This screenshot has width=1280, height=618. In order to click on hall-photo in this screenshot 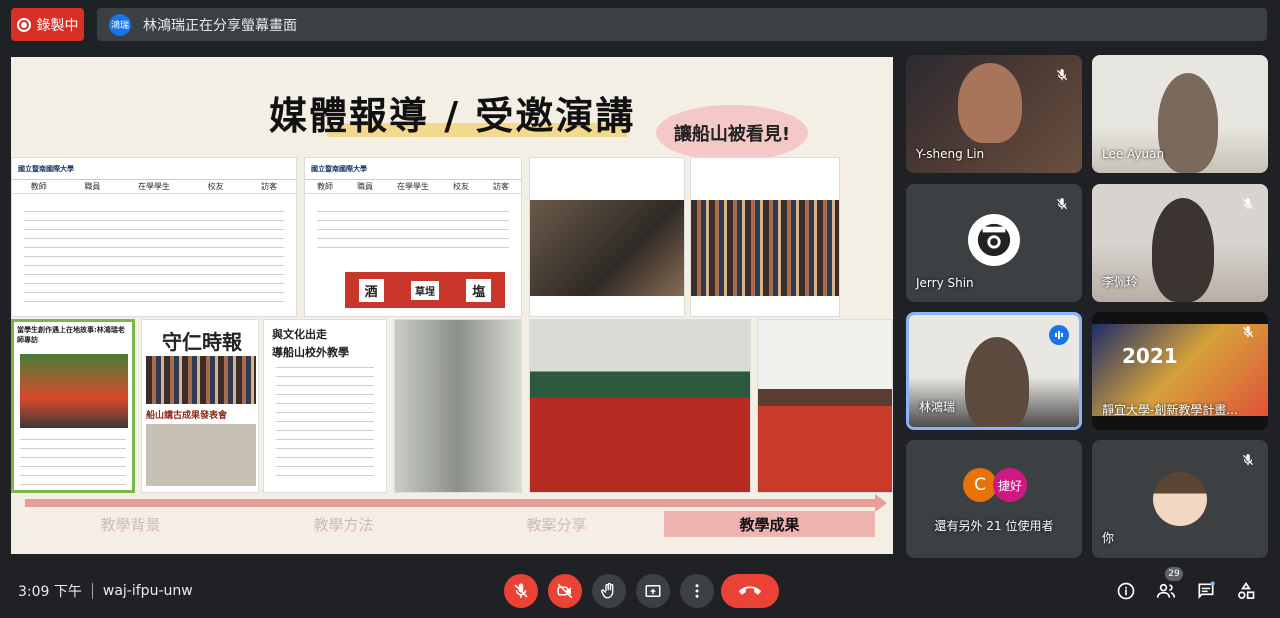, I will do `click(825, 406)`.